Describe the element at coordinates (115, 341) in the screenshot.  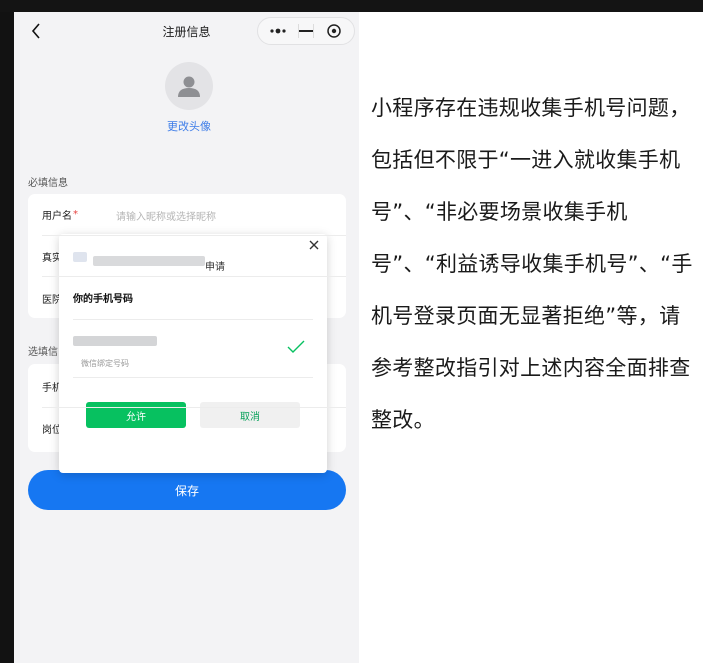
I see `phone-number-blurred` at that location.